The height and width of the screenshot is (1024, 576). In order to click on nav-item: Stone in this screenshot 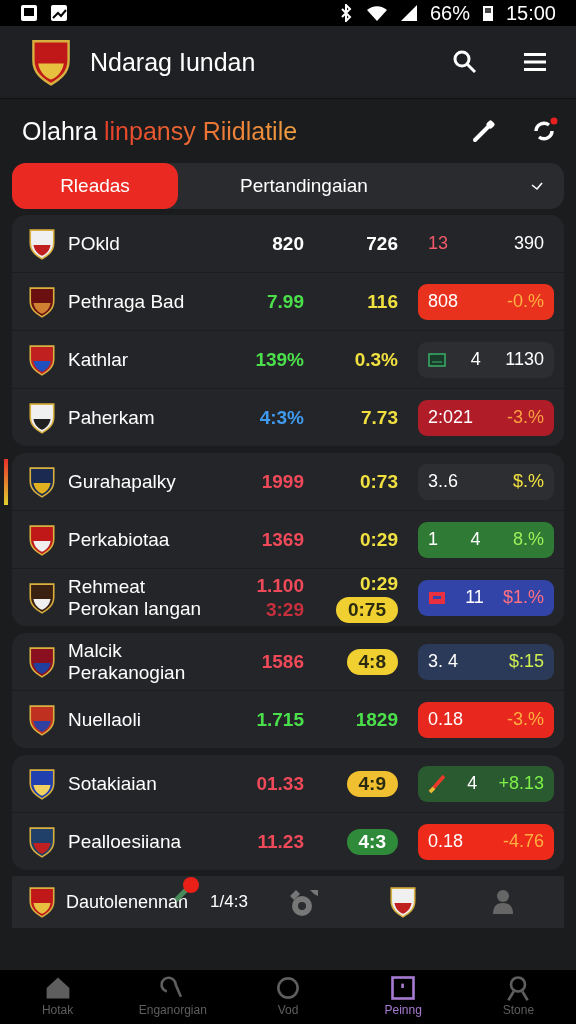, I will do `click(518, 997)`.